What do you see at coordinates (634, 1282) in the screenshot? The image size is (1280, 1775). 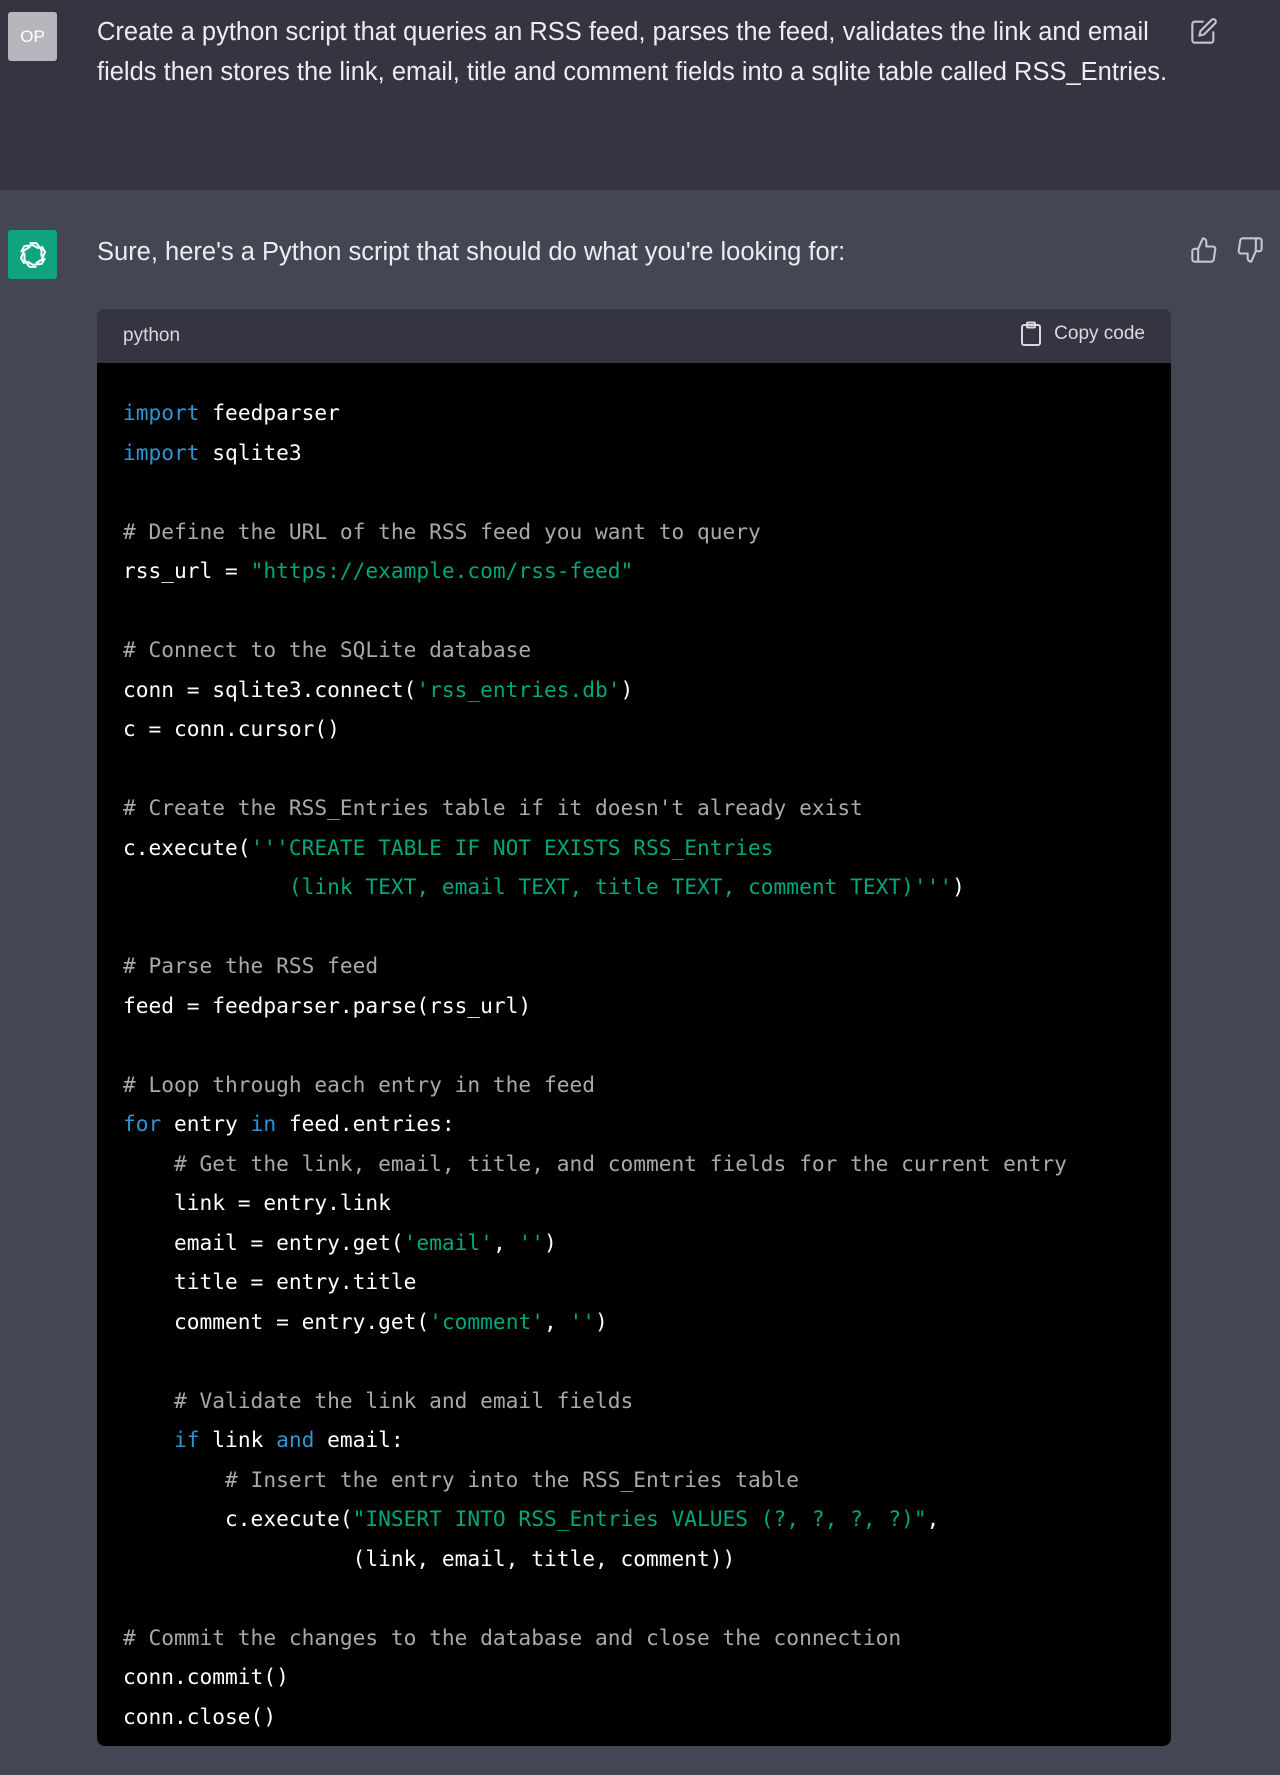 I see `code-line: title = entry.title` at bounding box center [634, 1282].